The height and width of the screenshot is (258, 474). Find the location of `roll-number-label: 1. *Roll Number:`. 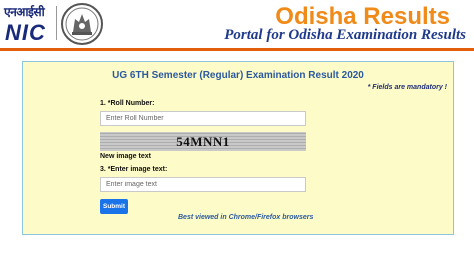

roll-number-label: 1. *Roll Number: is located at coordinates (127, 103).